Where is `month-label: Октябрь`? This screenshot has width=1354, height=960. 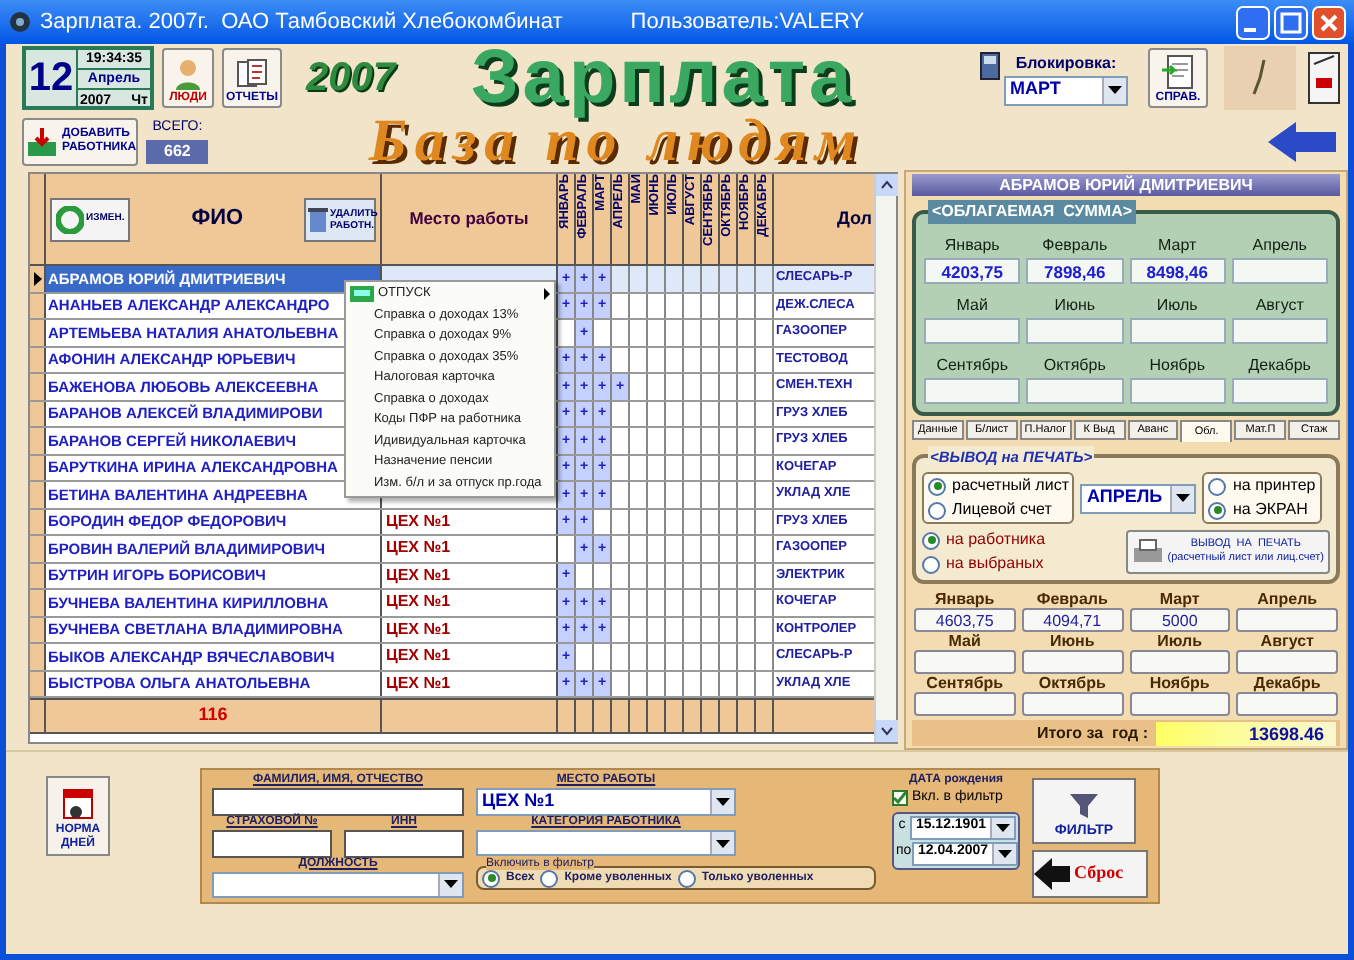 month-label: Октябрь is located at coordinates (1074, 366).